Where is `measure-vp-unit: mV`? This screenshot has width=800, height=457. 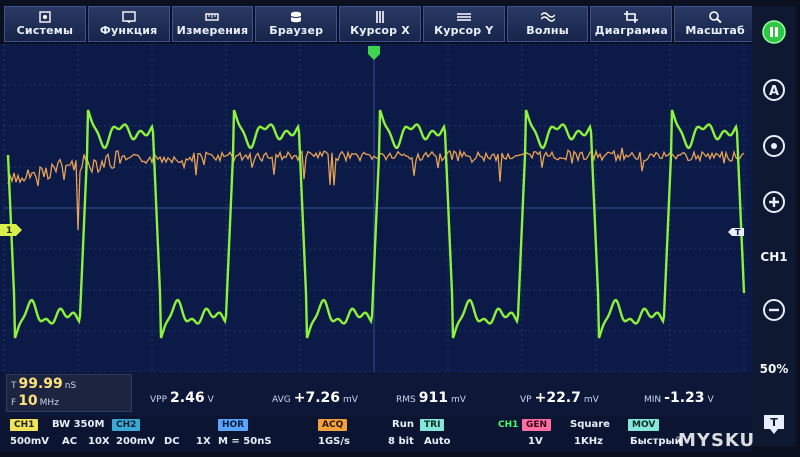
measure-vp-unit: mV is located at coordinates (591, 400).